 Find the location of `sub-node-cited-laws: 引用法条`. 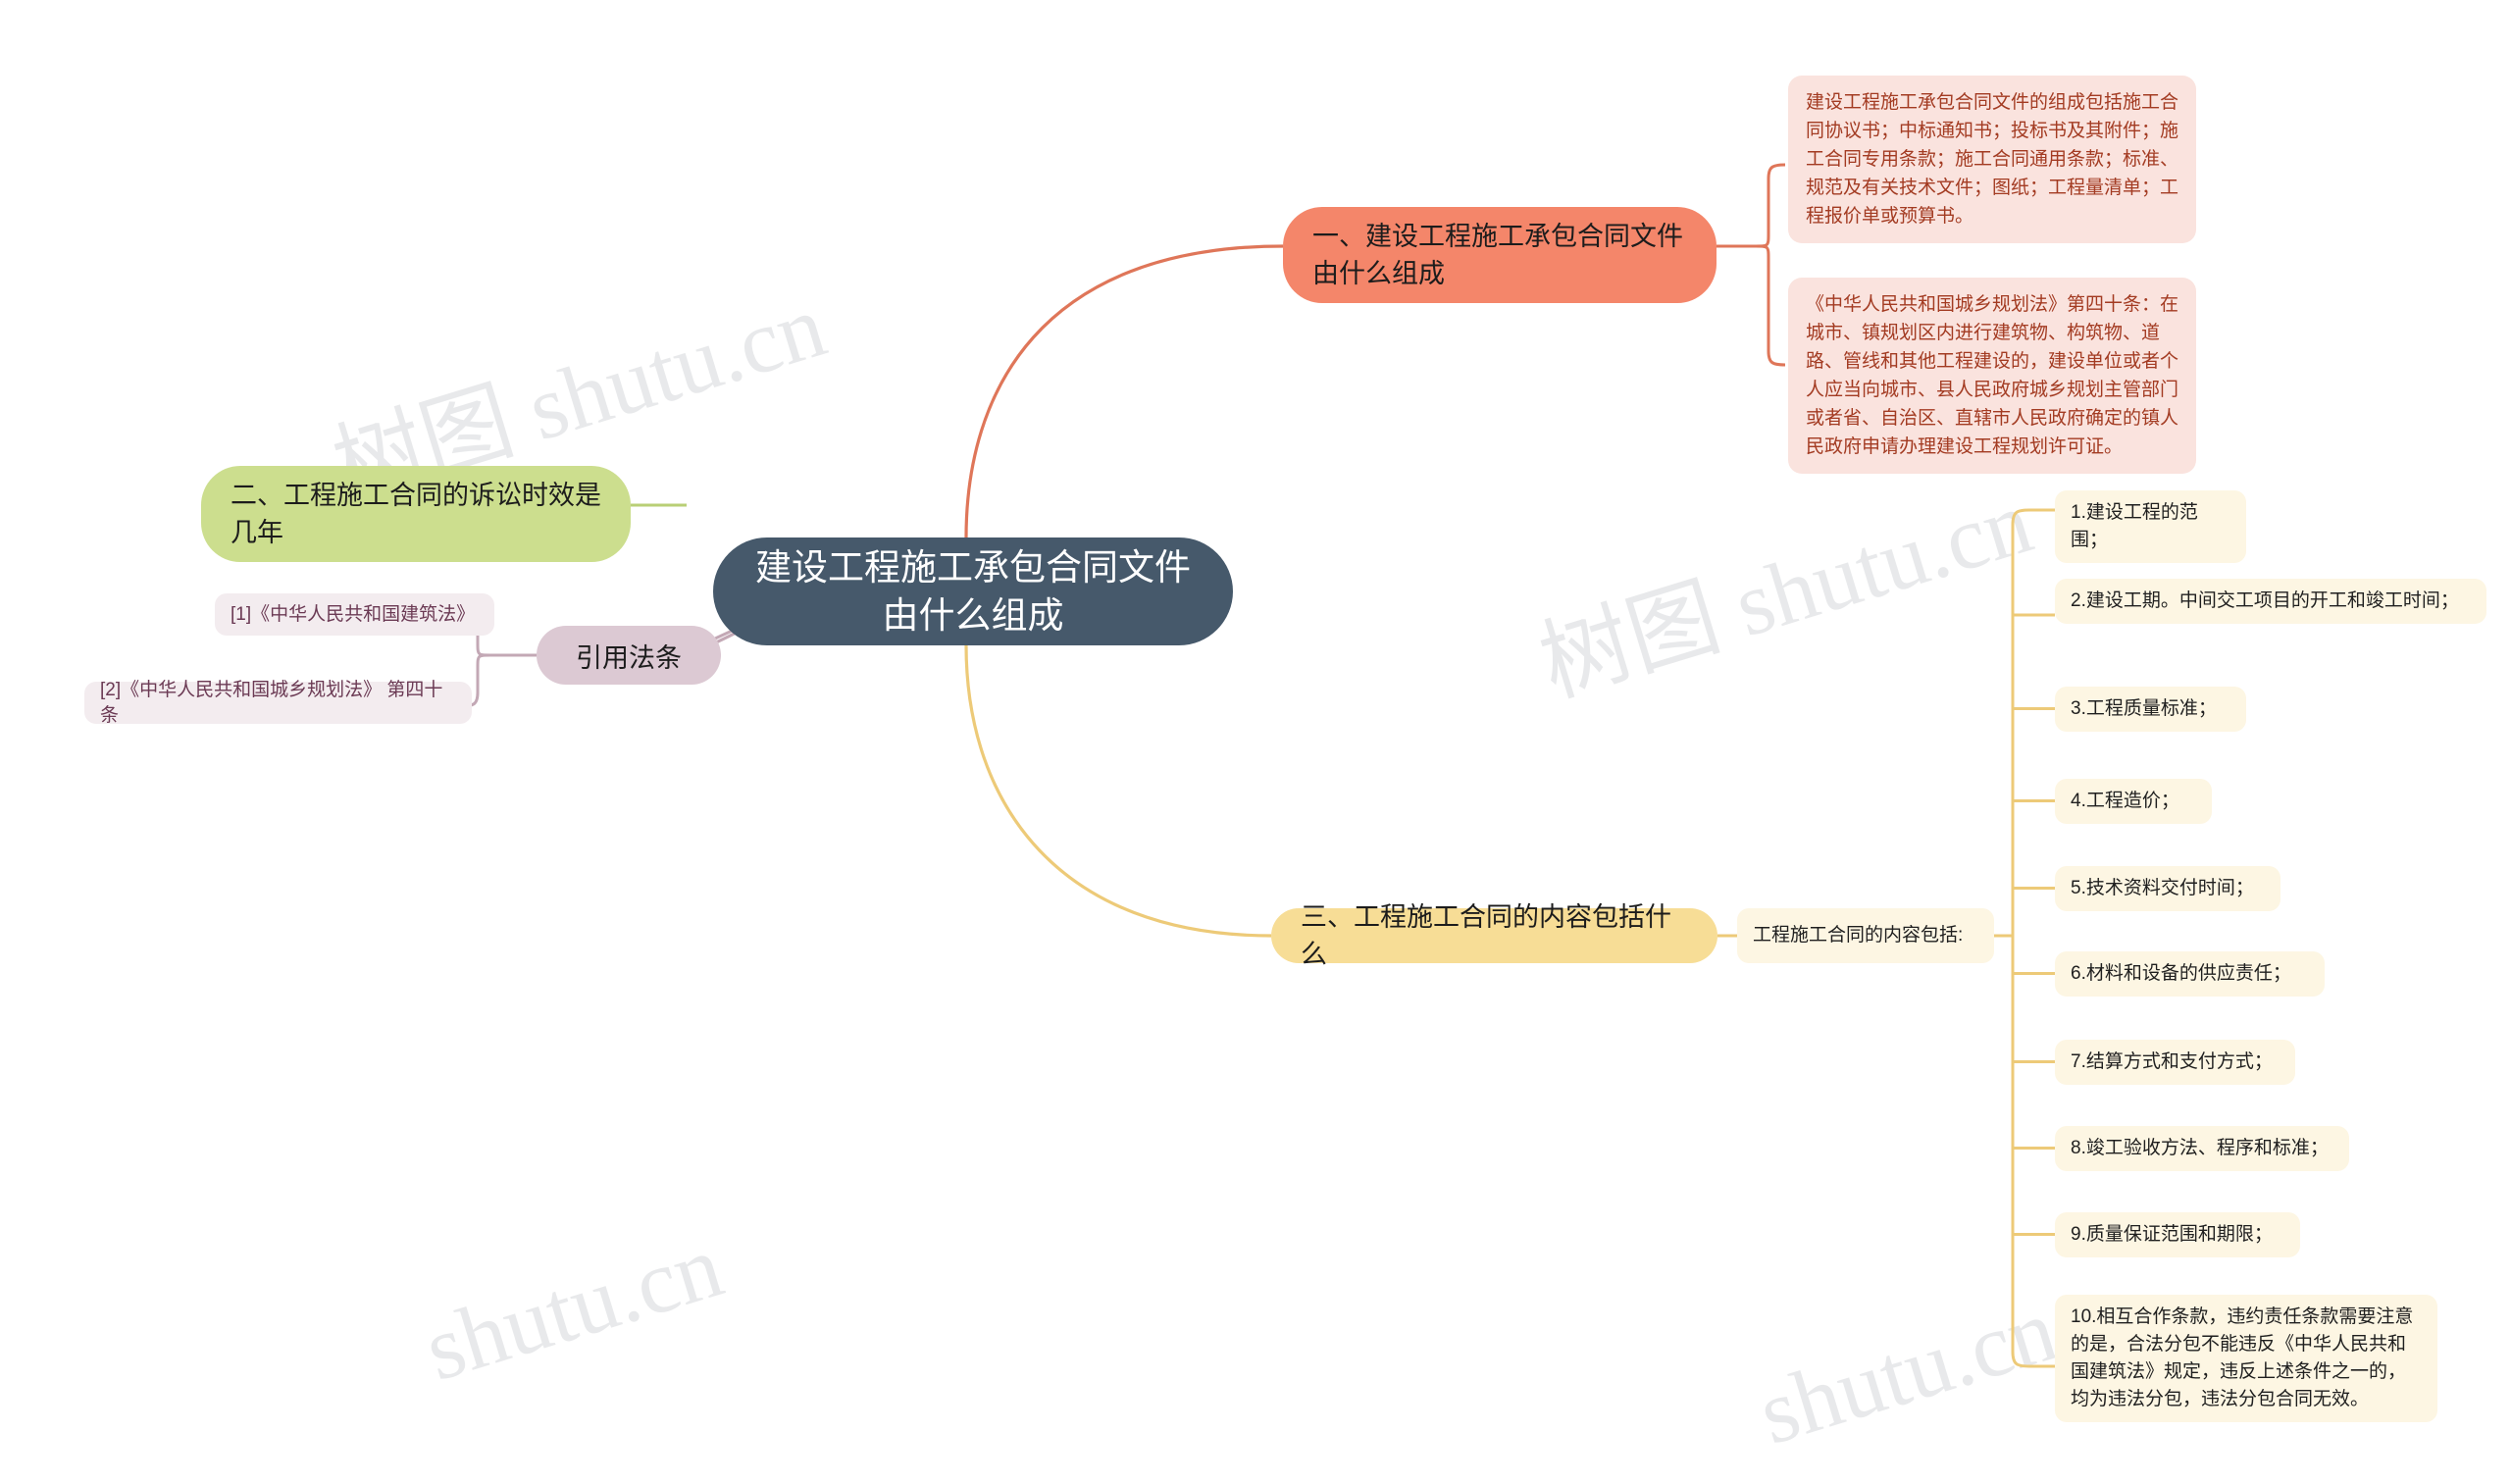

sub-node-cited-laws: 引用法条 is located at coordinates (629, 655).